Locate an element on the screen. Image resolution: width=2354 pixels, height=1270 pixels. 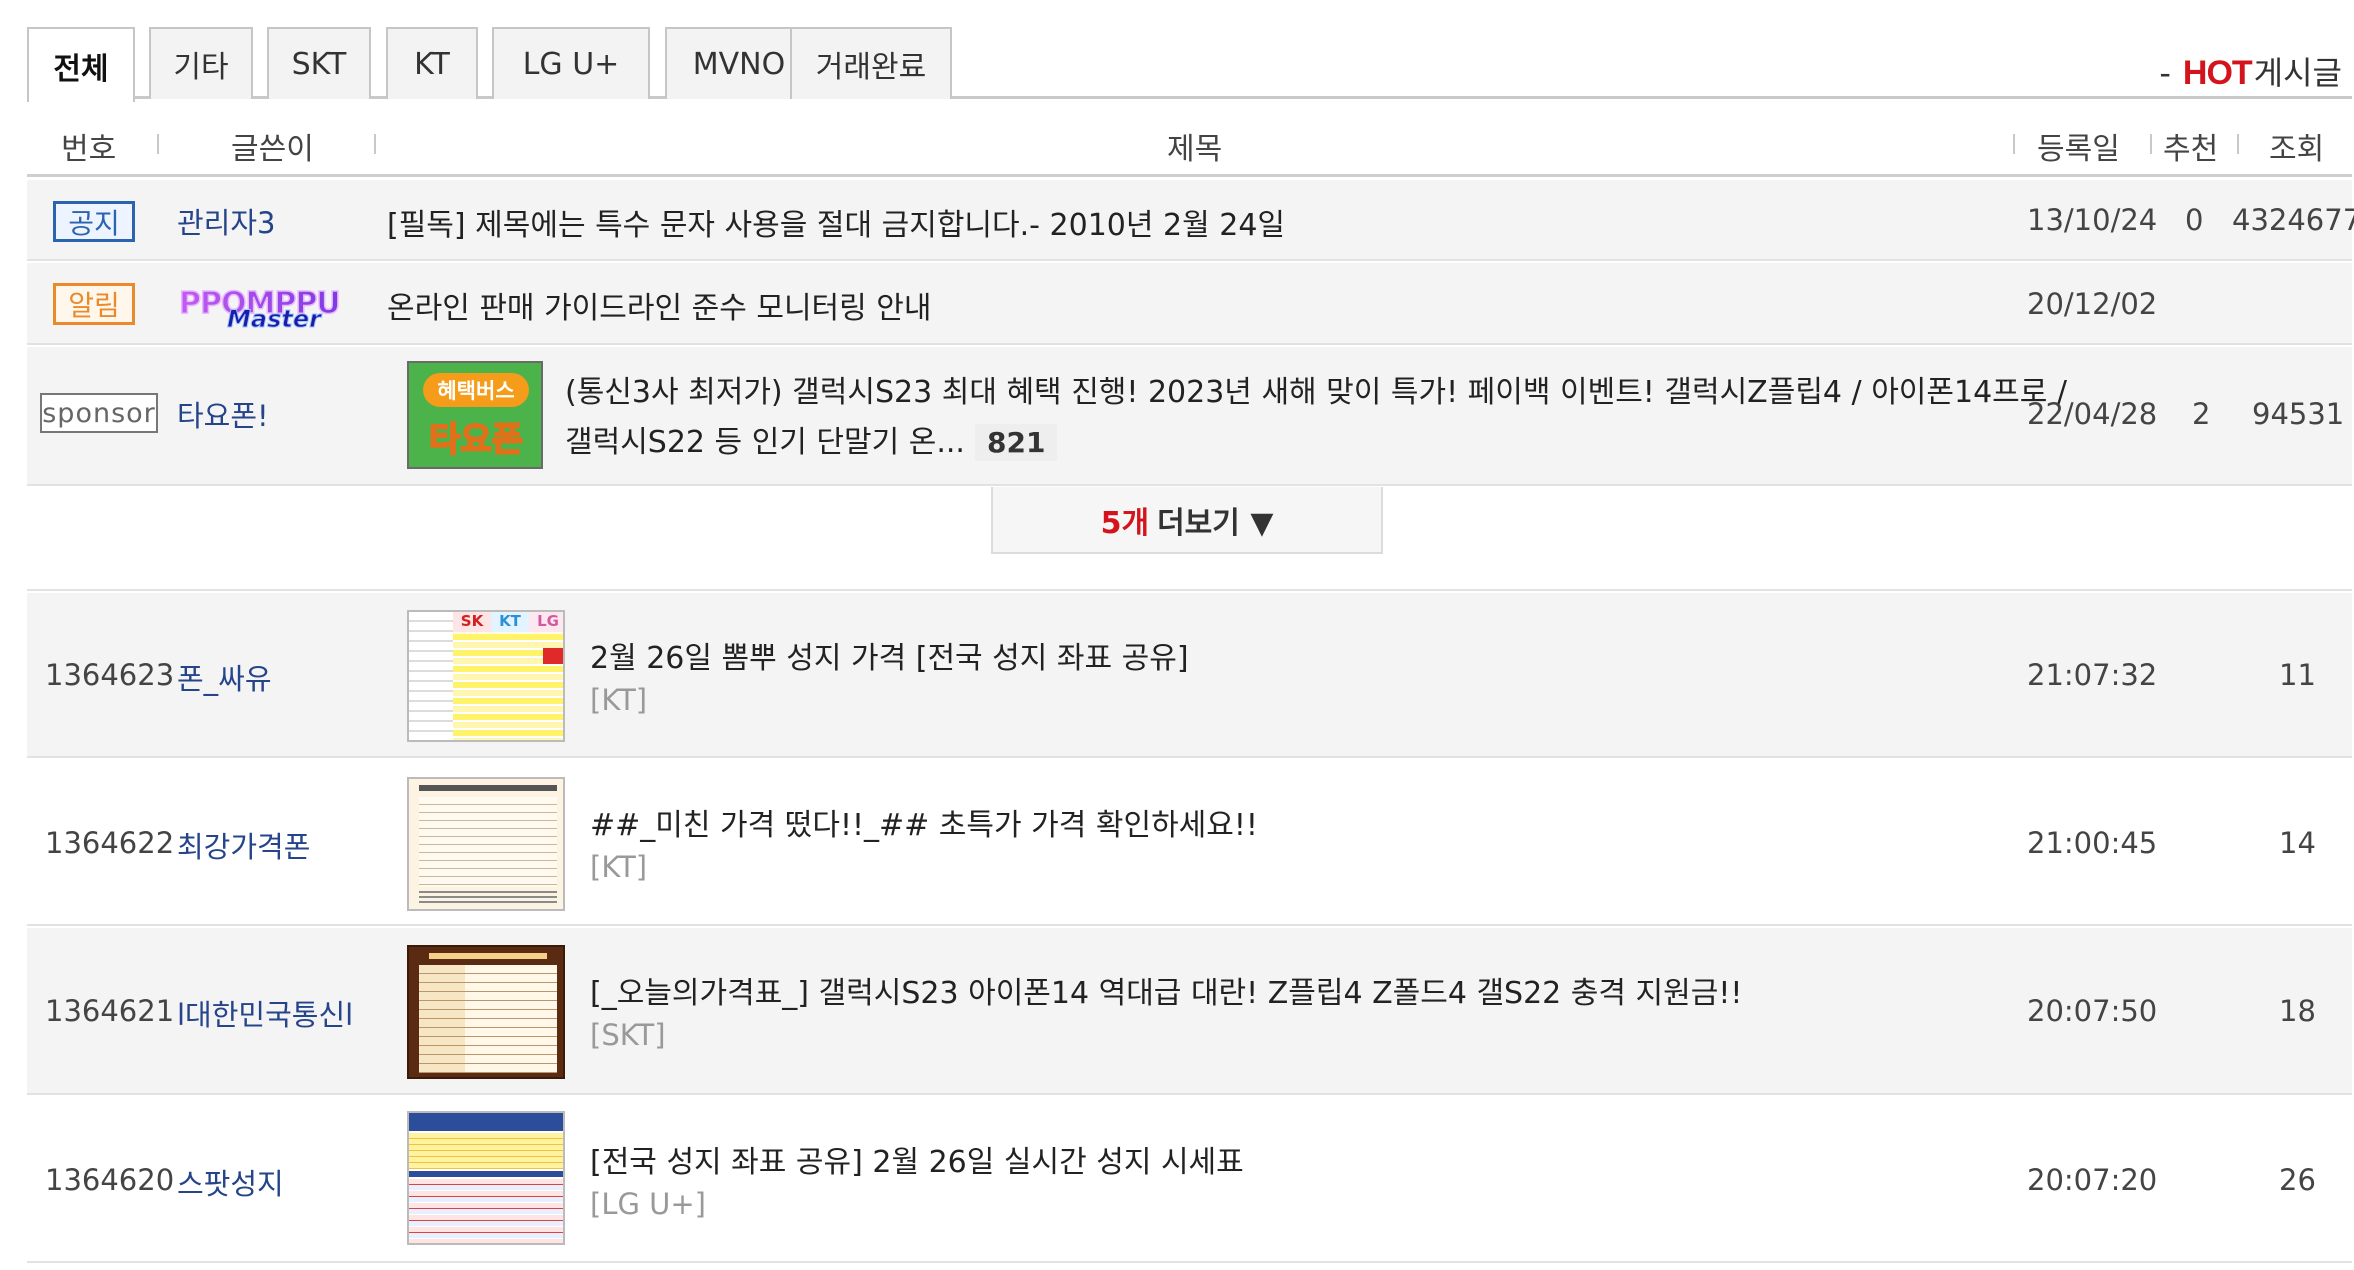
post-title: 온라인 판매 가이드라인 준수 모니터링 안내 is located at coordinates (659, 305).